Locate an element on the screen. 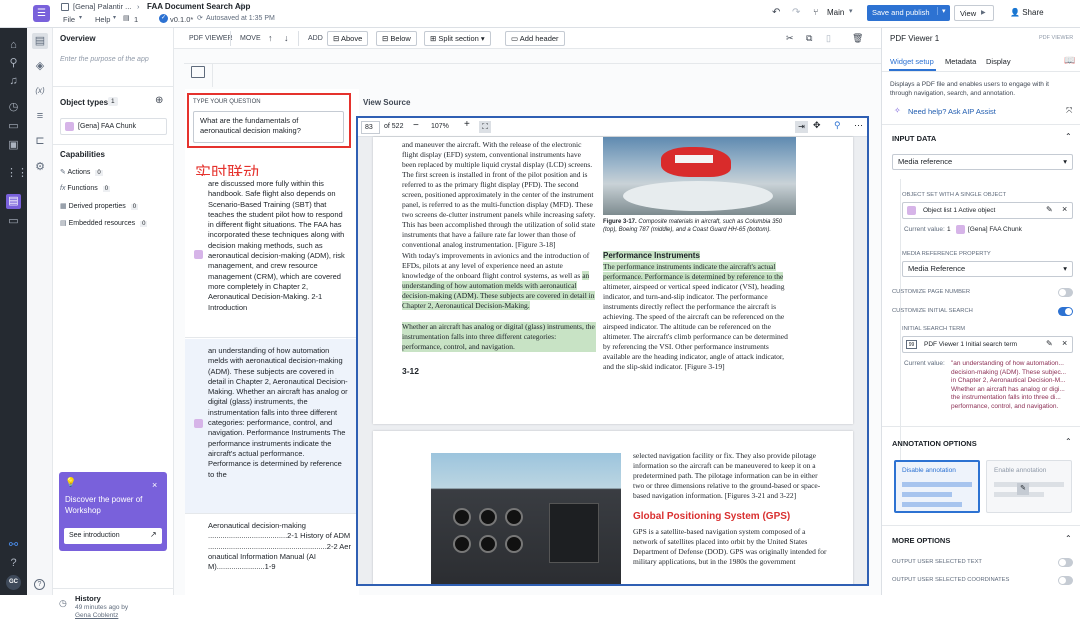 This screenshot has width=1080, height=619. media-reference-select: Media reference ▾ is located at coordinates (982, 162).